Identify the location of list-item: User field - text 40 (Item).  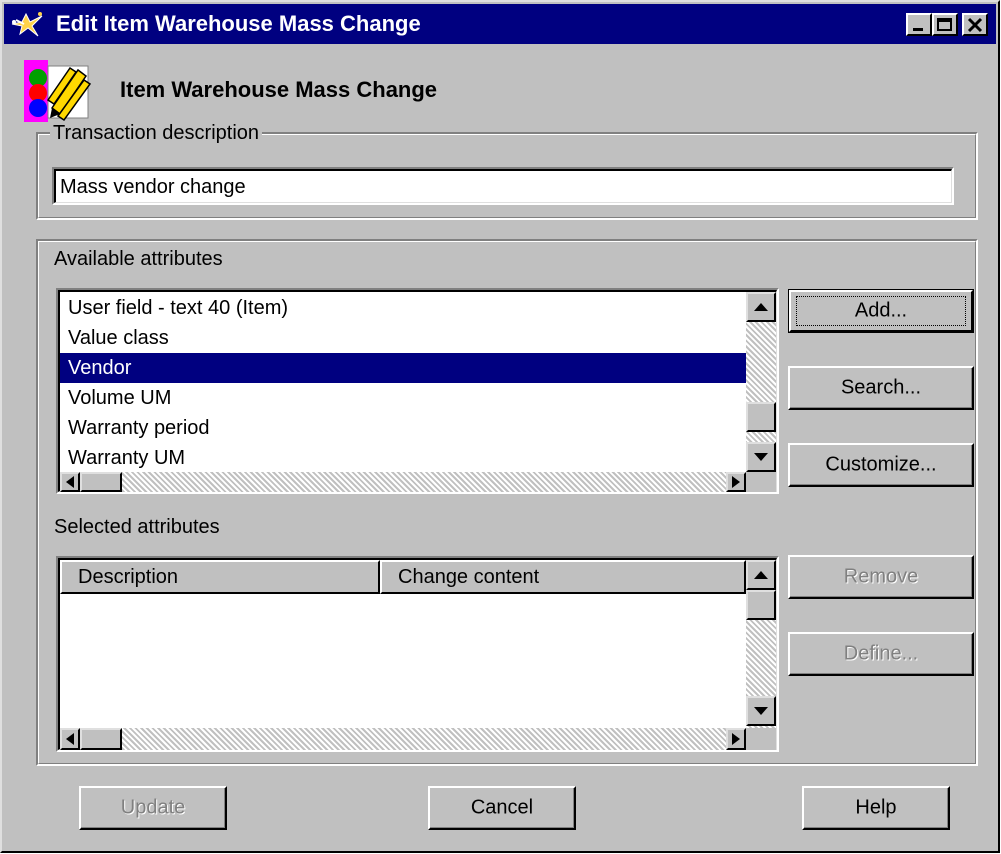
(403, 308).